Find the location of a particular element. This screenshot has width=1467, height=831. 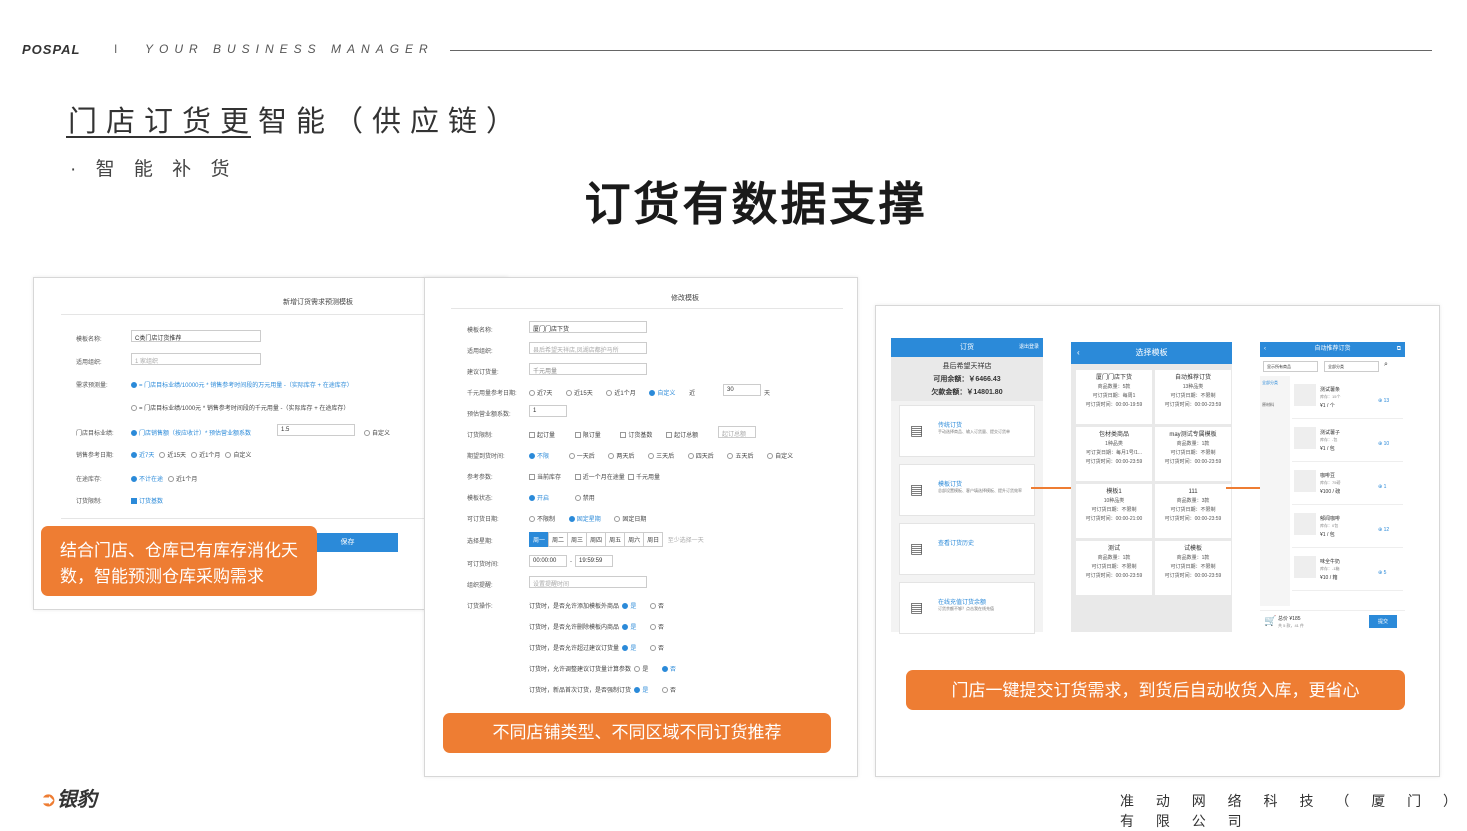

day-opt: 固定星期 is located at coordinates (588, 520).